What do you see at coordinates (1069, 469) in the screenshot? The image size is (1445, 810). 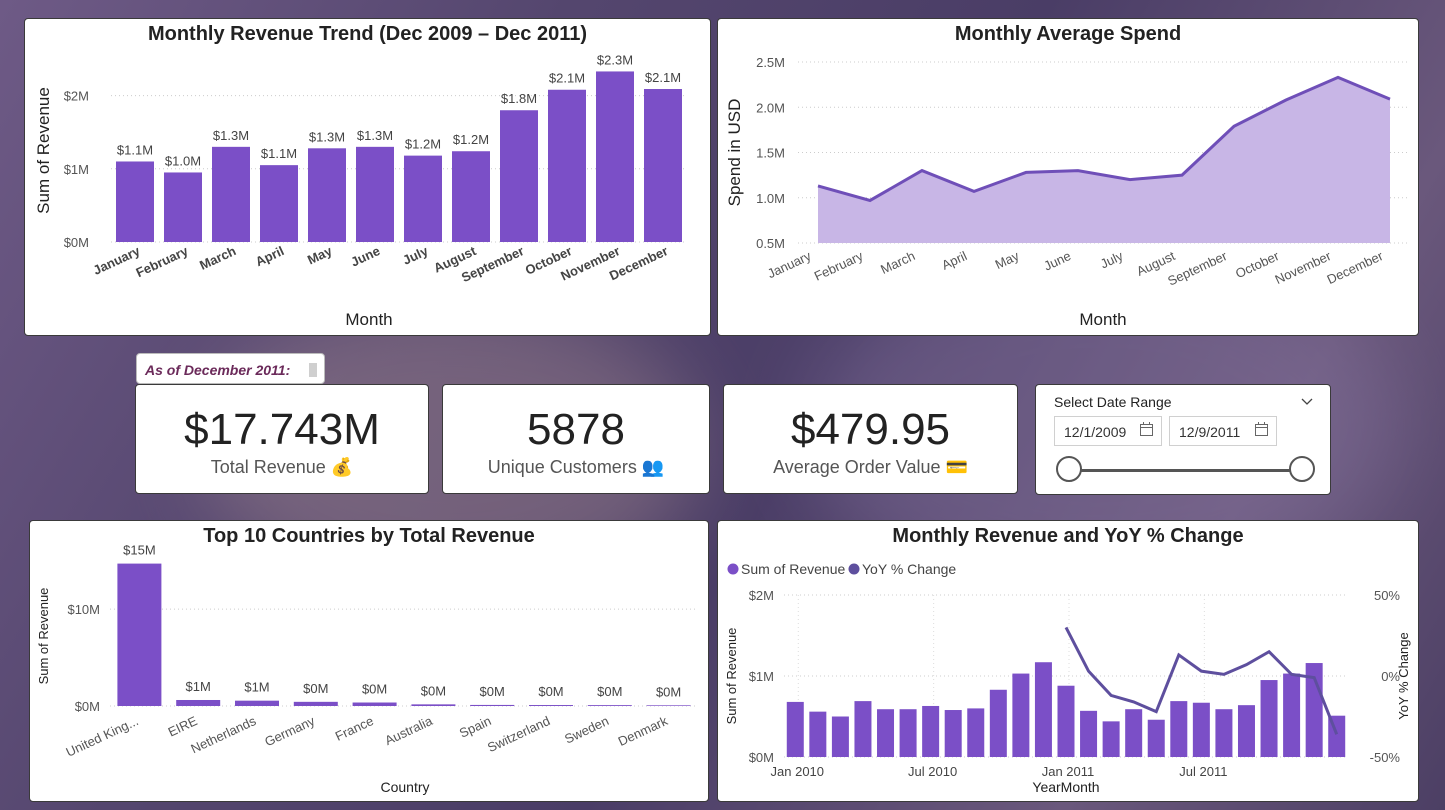 I see `slider-start-handle` at bounding box center [1069, 469].